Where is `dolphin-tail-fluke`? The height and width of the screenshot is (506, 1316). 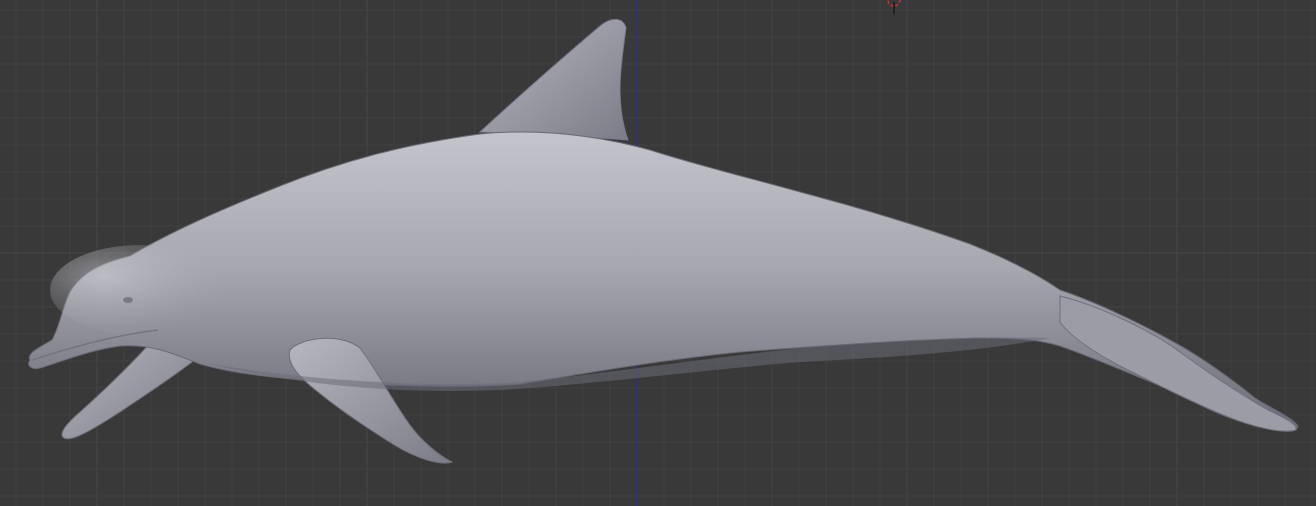 dolphin-tail-fluke is located at coordinates (1178, 363).